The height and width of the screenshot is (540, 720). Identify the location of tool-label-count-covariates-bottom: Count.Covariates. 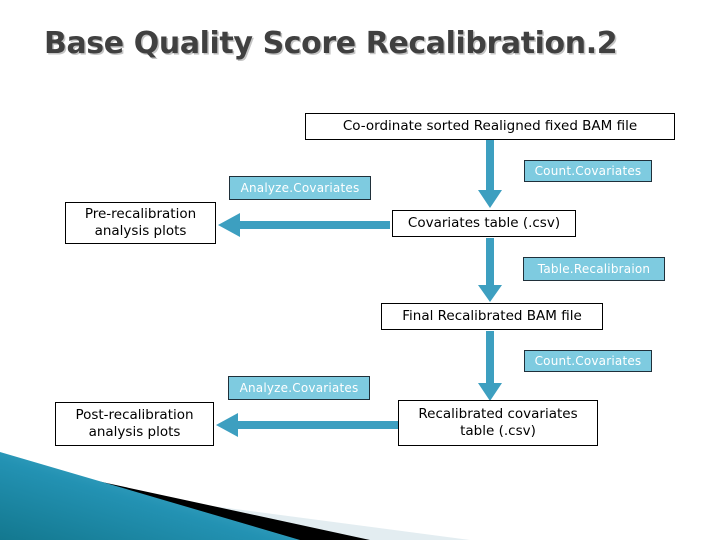
(588, 361).